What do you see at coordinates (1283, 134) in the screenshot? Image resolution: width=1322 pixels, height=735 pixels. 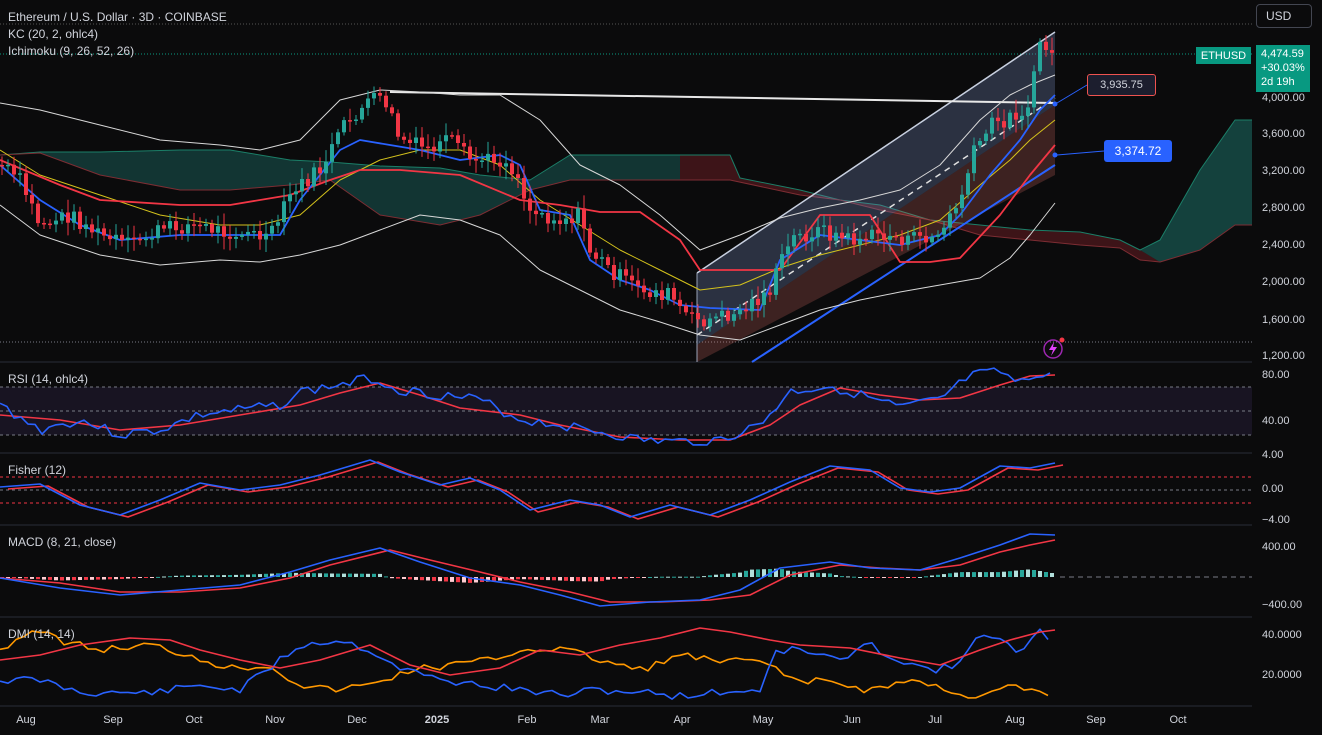 I see `price-tick: 3,600.00` at bounding box center [1283, 134].